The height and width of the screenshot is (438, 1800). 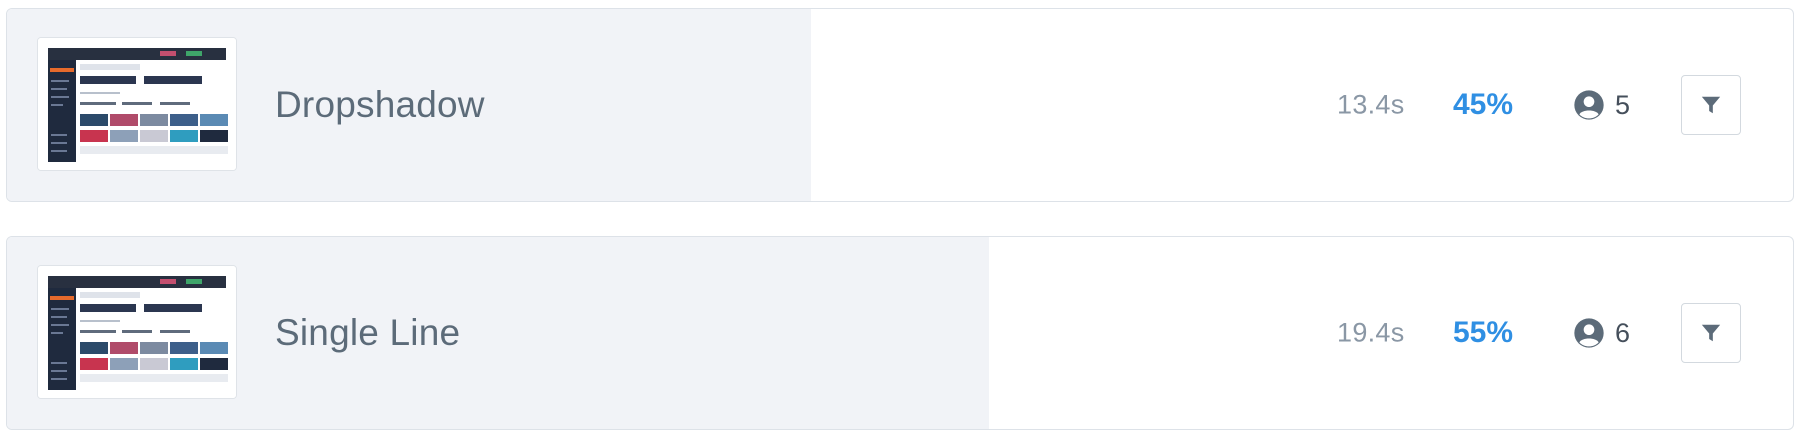 I want to click on variant-title: Dropshadow, so click(x=380, y=104).